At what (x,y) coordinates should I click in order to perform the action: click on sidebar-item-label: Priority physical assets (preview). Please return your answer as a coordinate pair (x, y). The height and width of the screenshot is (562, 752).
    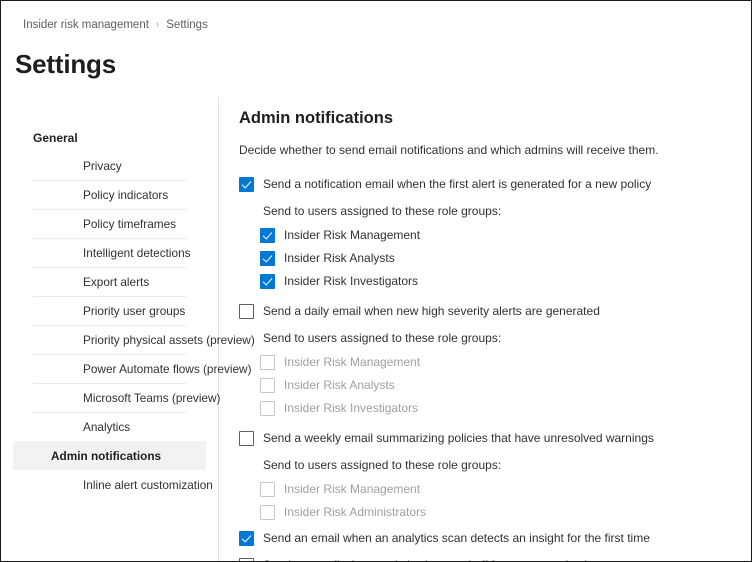
    Looking at the image, I should click on (169, 340).